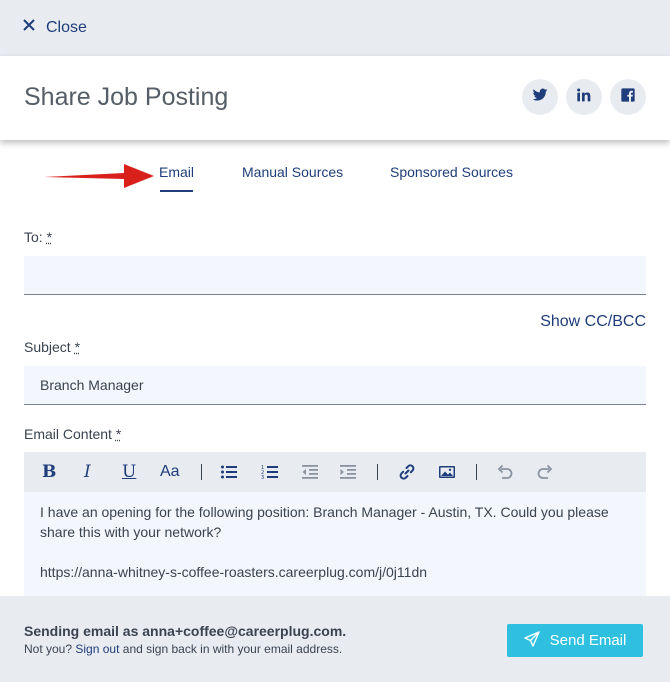  Describe the element at coordinates (335, 472) in the screenshot. I see `editor-toolbar: B I U Aa 1 2 3` at that location.